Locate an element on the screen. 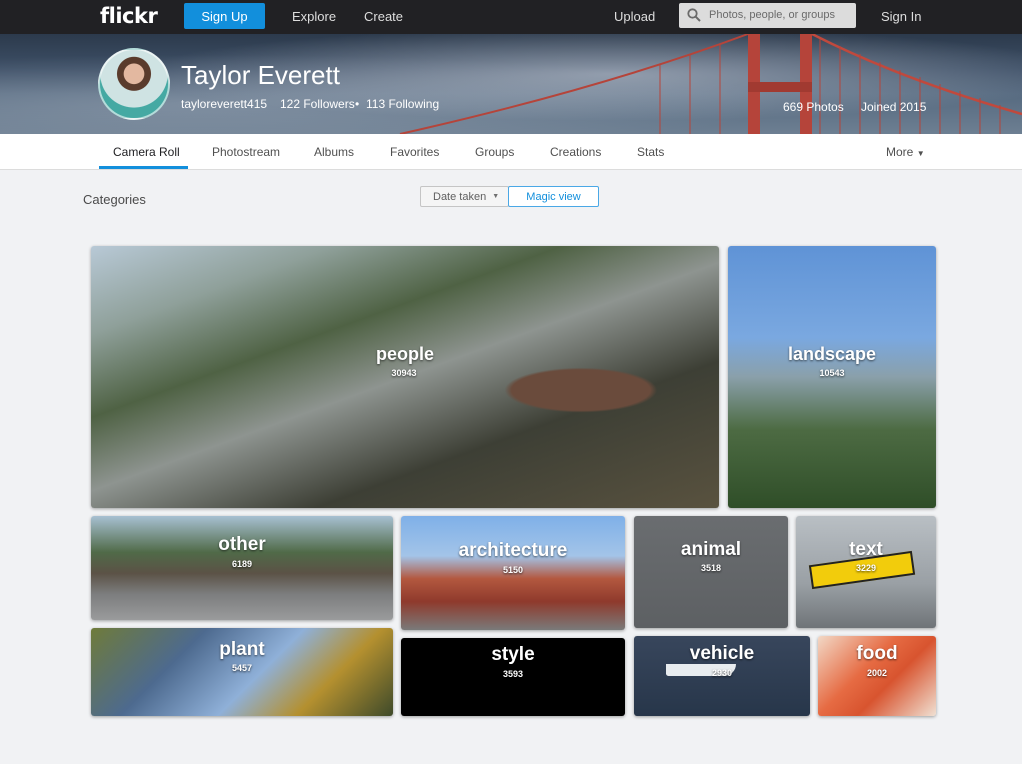  tab-favorites: Favorites is located at coordinates (414, 152).